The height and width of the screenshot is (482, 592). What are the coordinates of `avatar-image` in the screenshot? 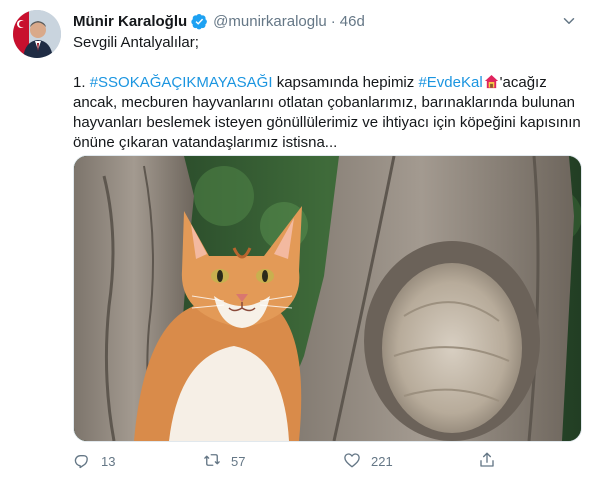 It's located at (37, 34).